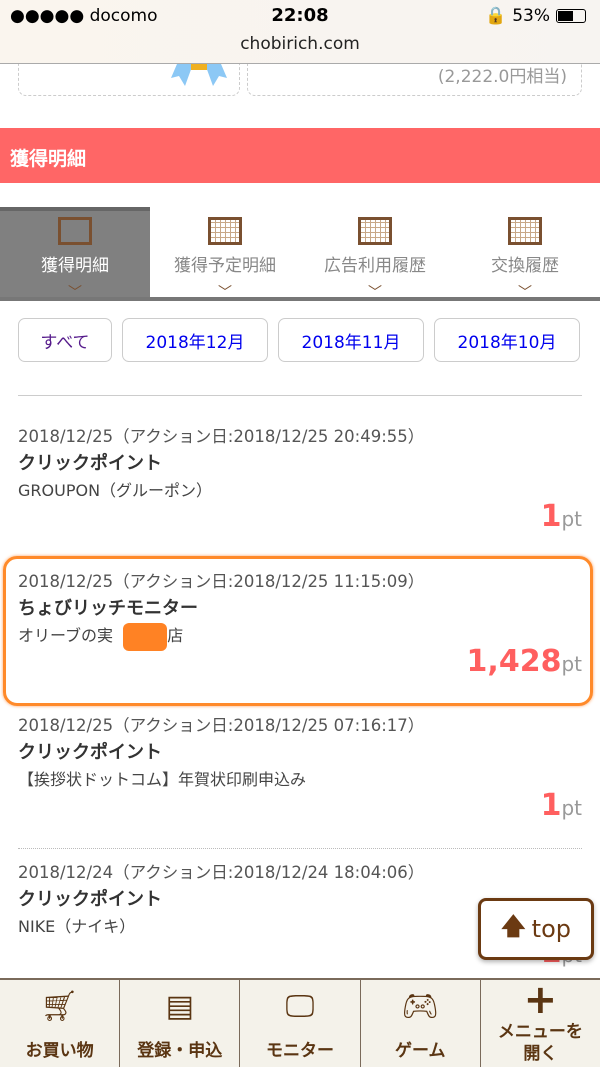  What do you see at coordinates (75, 254) in the screenshot?
I see `tab-earned: 獲得明細 ﹀` at bounding box center [75, 254].